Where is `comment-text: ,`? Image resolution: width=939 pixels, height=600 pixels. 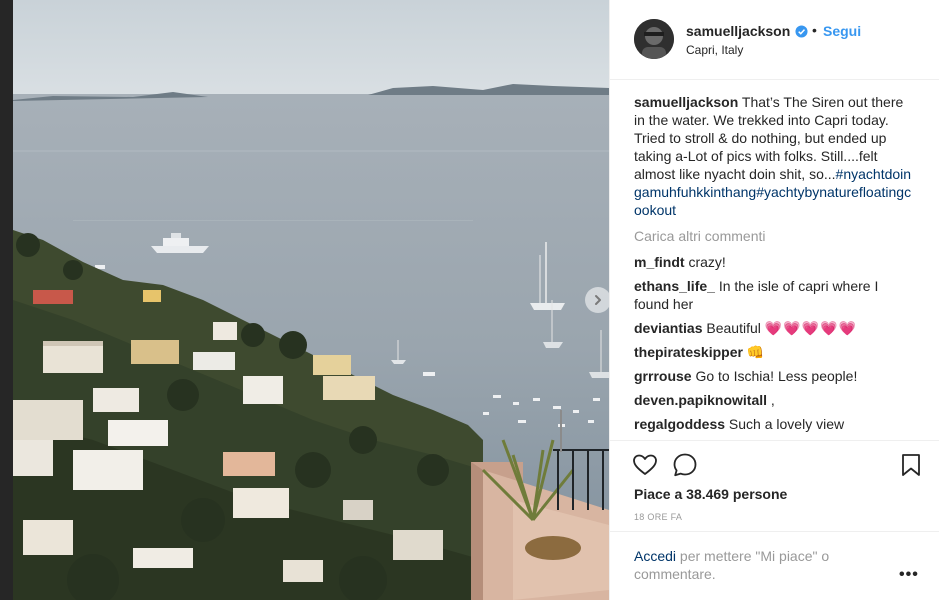 comment-text: , is located at coordinates (772, 400).